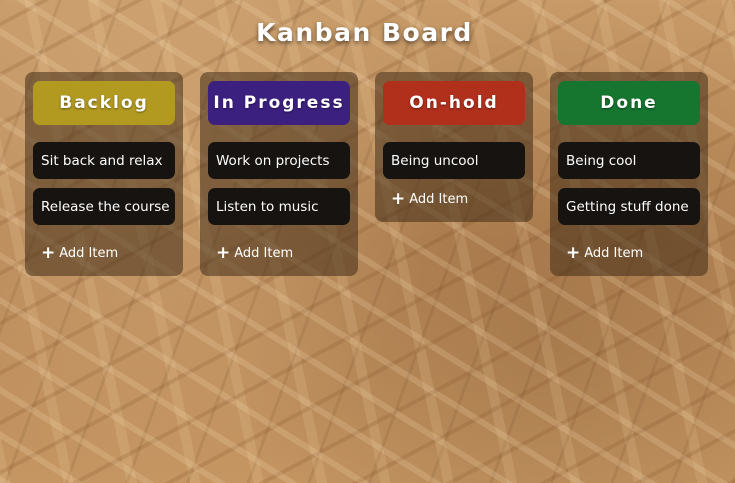 This screenshot has height=483, width=735. I want to click on page-title: Kanban Board, so click(364, 32).